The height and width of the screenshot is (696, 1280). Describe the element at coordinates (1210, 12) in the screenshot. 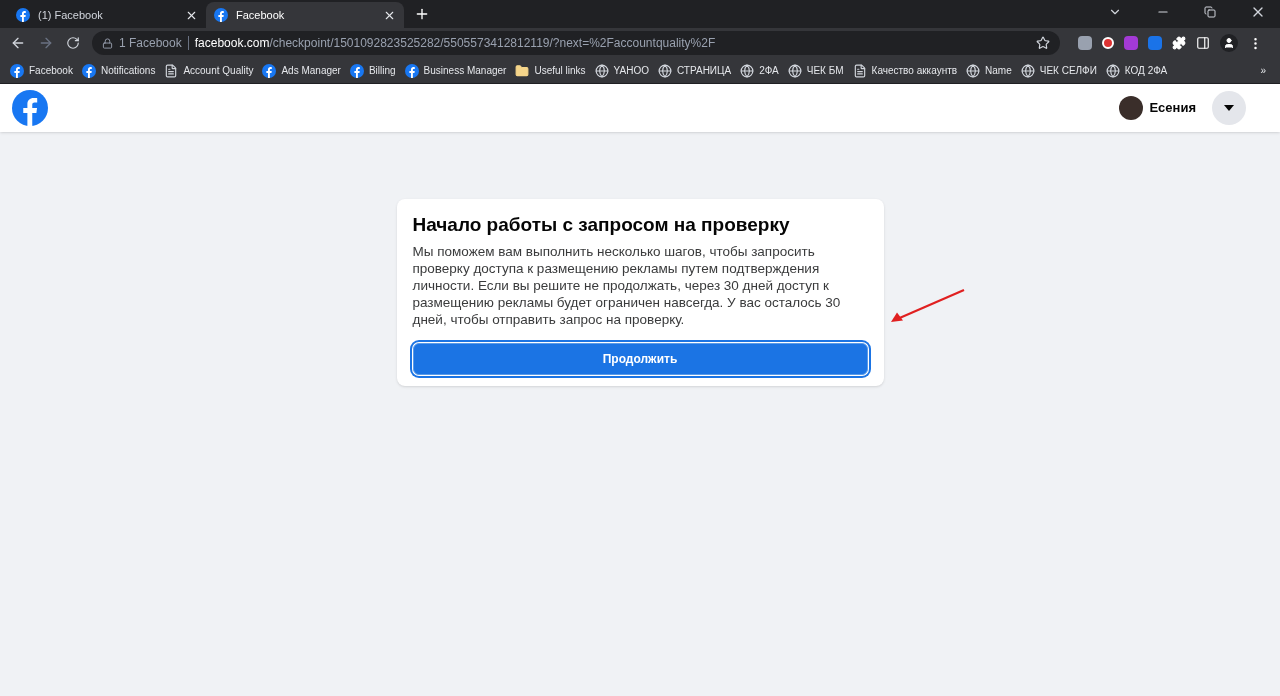

I see `restore-icon` at that location.